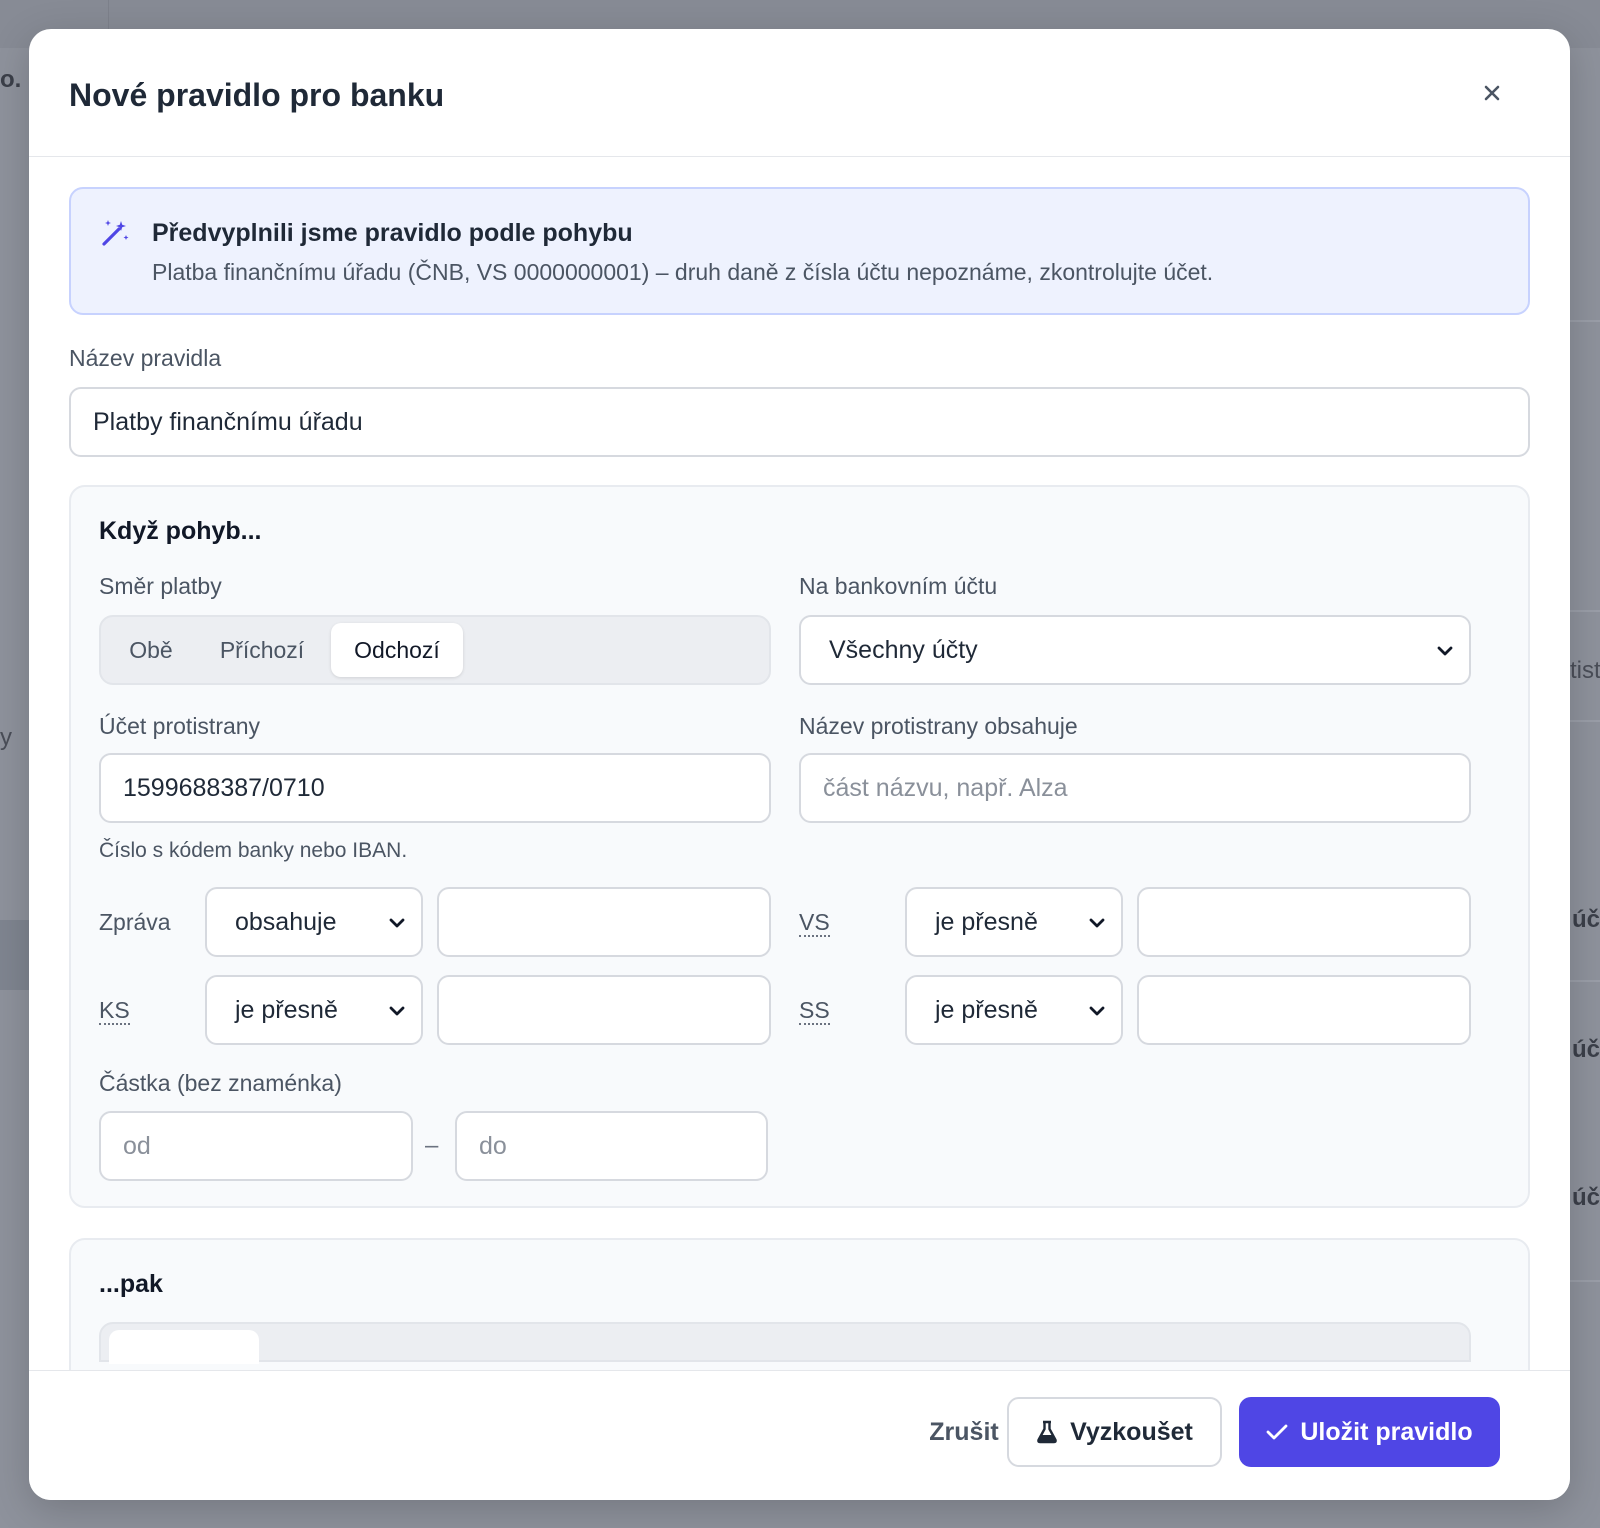  What do you see at coordinates (799, 1435) in the screenshot?
I see `dialog-footer: Zrušit Vyzkoušet Uložit pravidlo` at bounding box center [799, 1435].